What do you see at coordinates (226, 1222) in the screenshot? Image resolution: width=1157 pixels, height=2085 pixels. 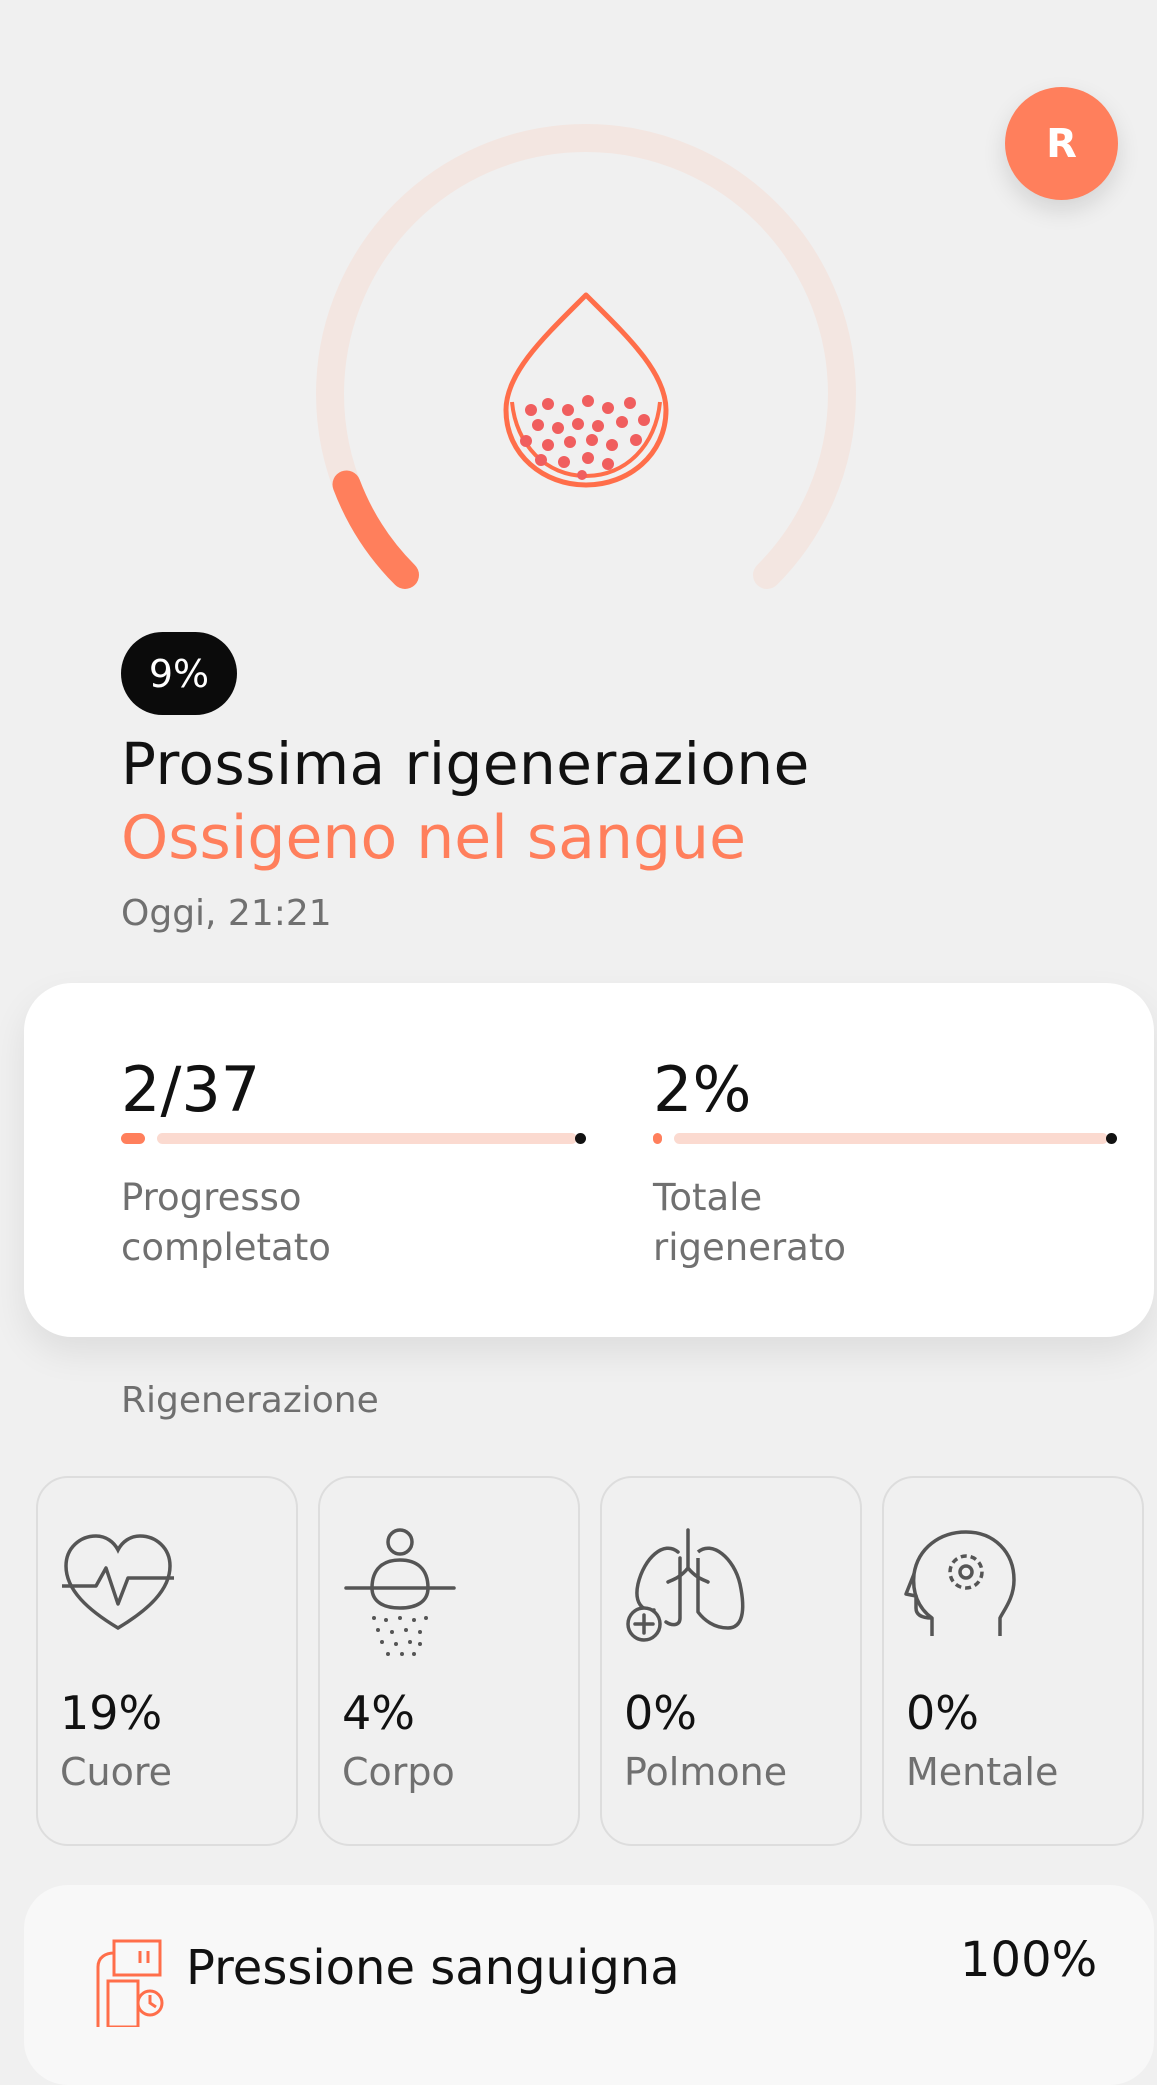 I see `stat-progress-label: Progresso completato` at bounding box center [226, 1222].